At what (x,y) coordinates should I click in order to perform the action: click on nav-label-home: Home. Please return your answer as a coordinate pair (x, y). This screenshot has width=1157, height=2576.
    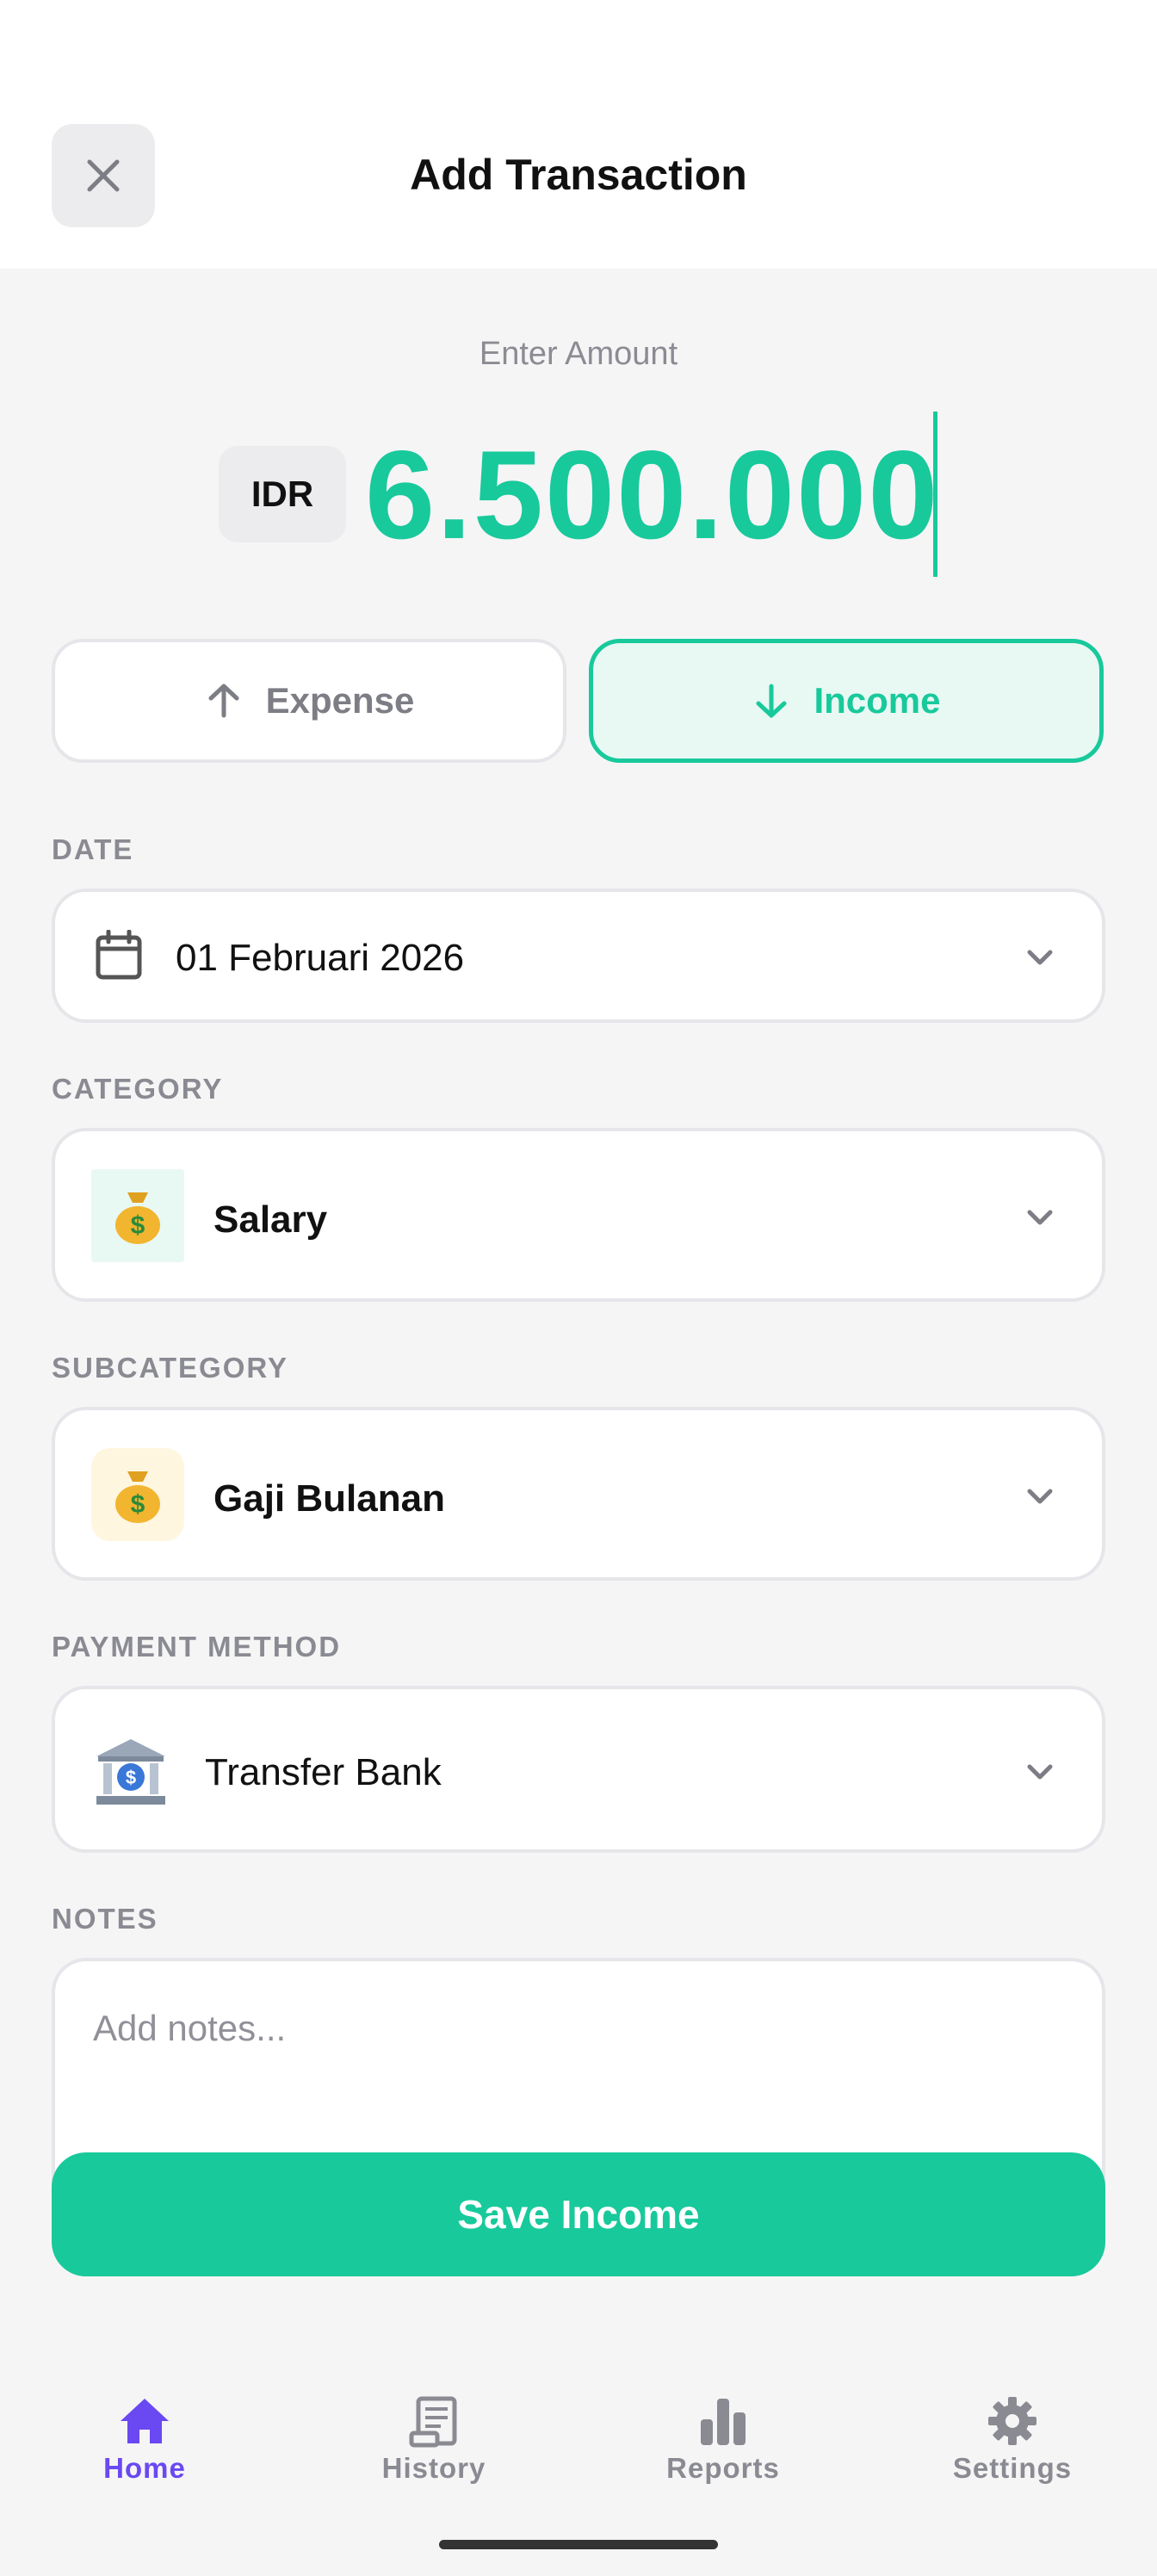
    Looking at the image, I should click on (145, 2468).